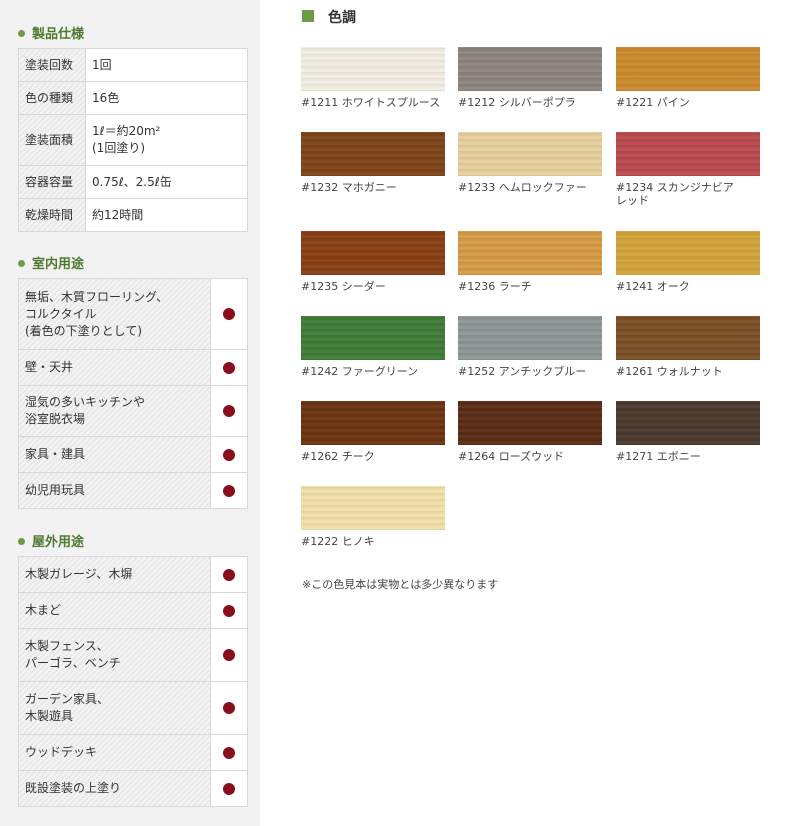  Describe the element at coordinates (511, 456) in the screenshot. I see `swatch-label: #1264 ローズウッド` at that location.